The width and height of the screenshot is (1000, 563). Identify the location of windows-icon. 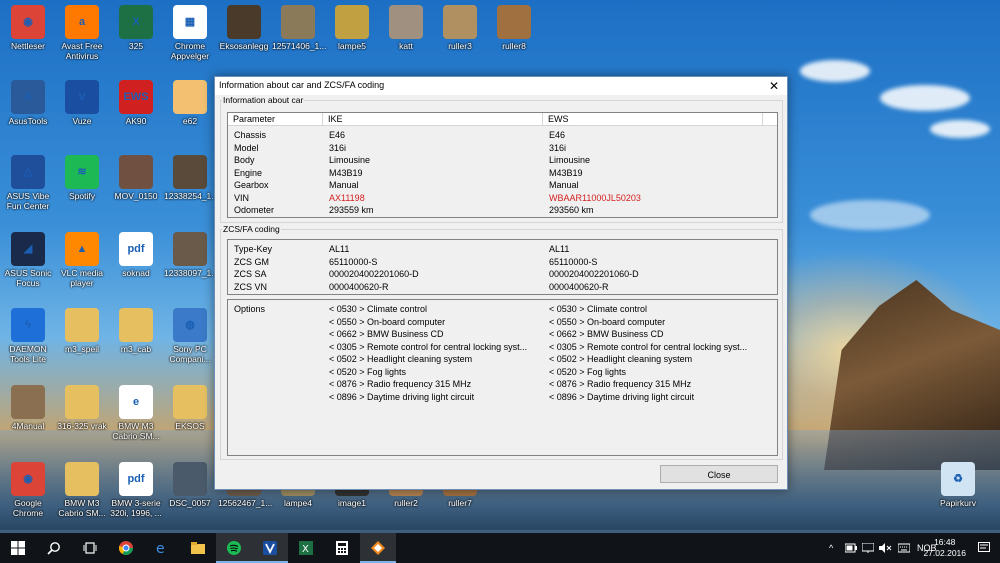
(18, 548).